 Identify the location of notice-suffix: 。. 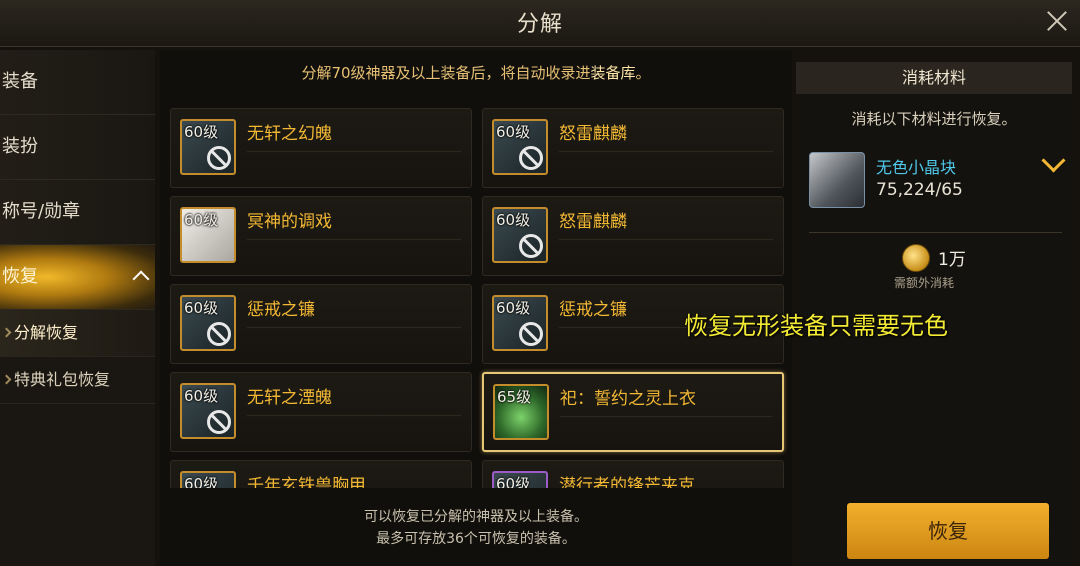
(643, 73).